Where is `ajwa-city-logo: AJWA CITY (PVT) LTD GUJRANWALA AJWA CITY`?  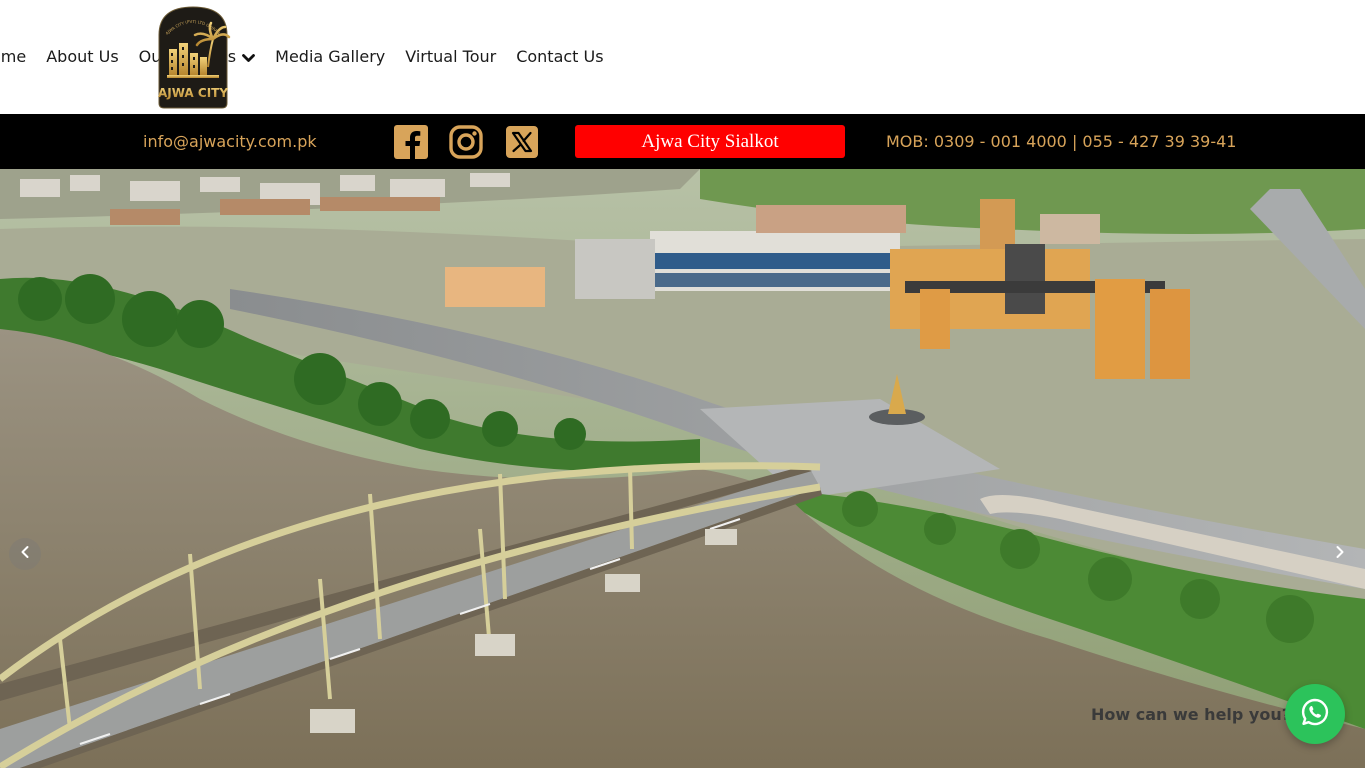 ajwa-city-logo: AJWA CITY (PVT) LTD GUJRANWALA AJWA CITY is located at coordinates (192, 55).